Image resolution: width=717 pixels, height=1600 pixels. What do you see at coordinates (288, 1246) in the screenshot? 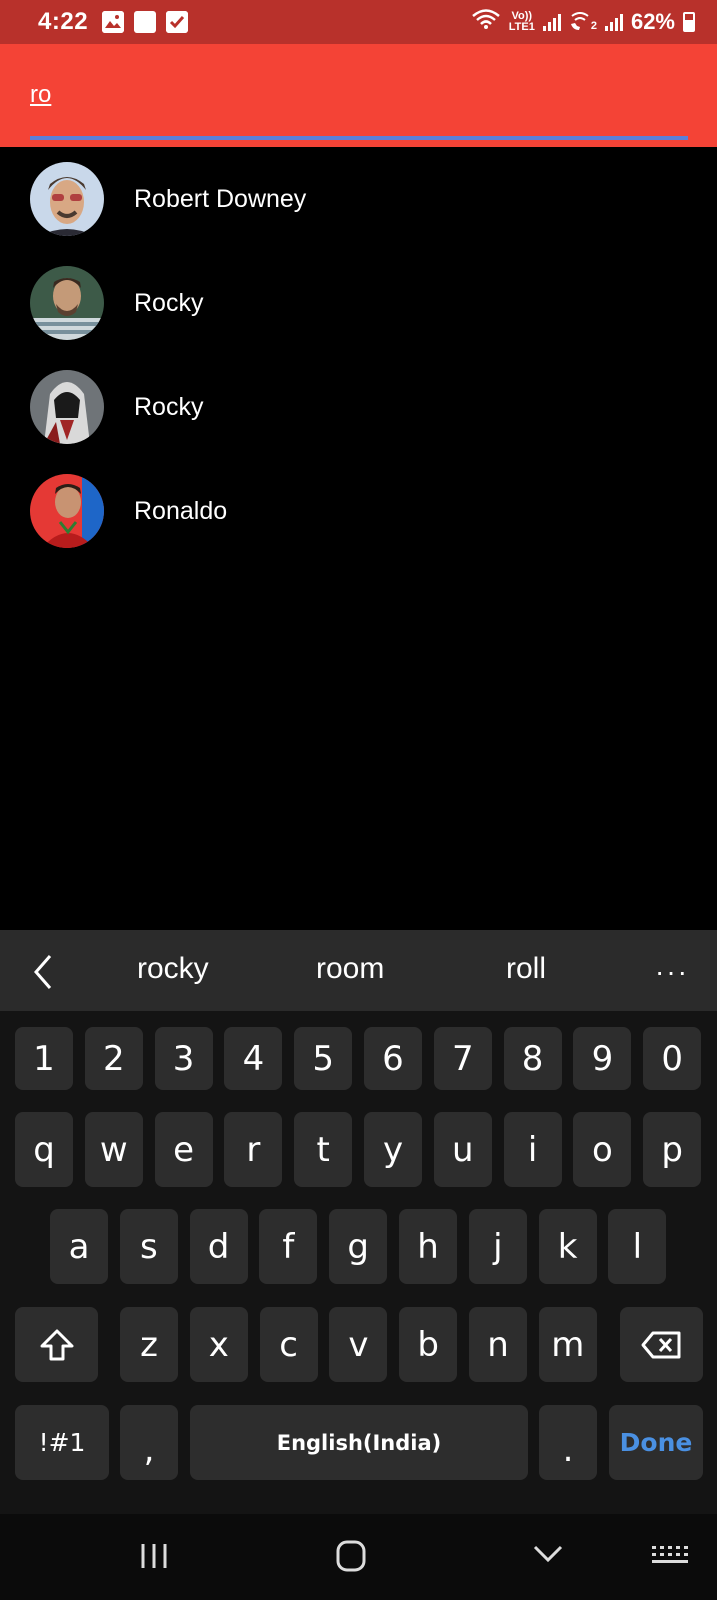
I see `key-f: f` at bounding box center [288, 1246].